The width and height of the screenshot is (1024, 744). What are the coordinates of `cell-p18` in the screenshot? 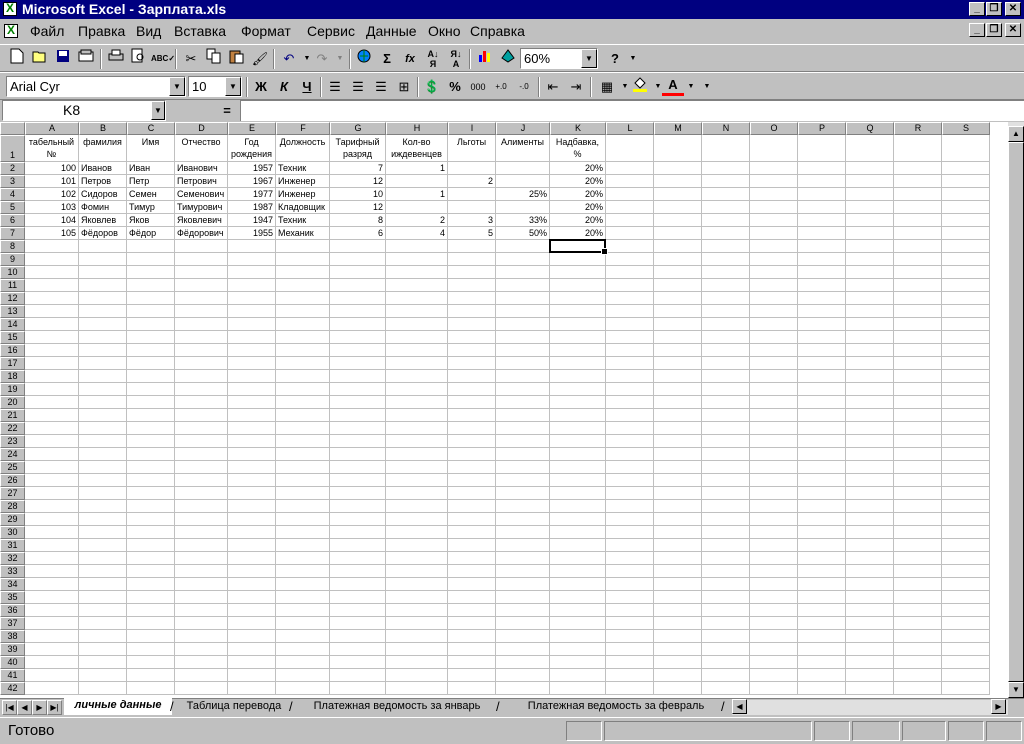 It's located at (822, 376).